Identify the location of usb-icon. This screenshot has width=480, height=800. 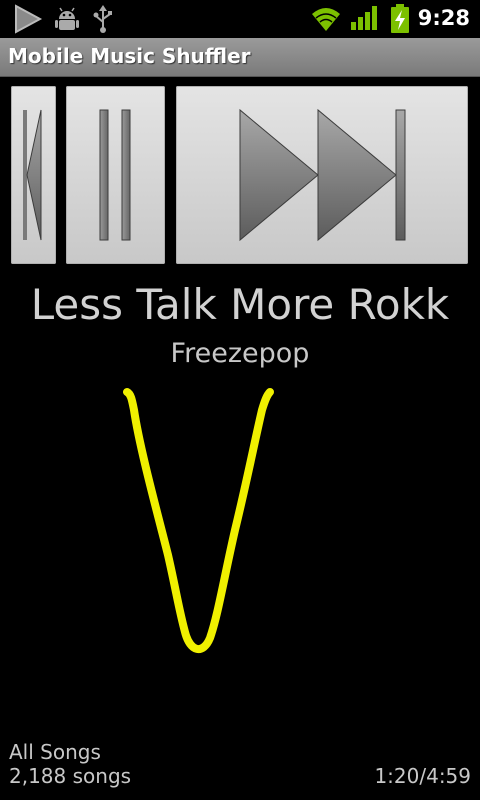
(102, 19).